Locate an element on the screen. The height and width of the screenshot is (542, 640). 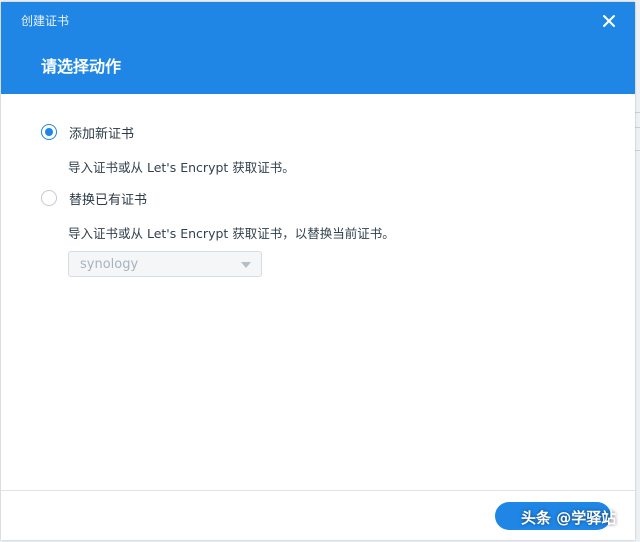
chevron-down-icon is located at coordinates (246, 265).